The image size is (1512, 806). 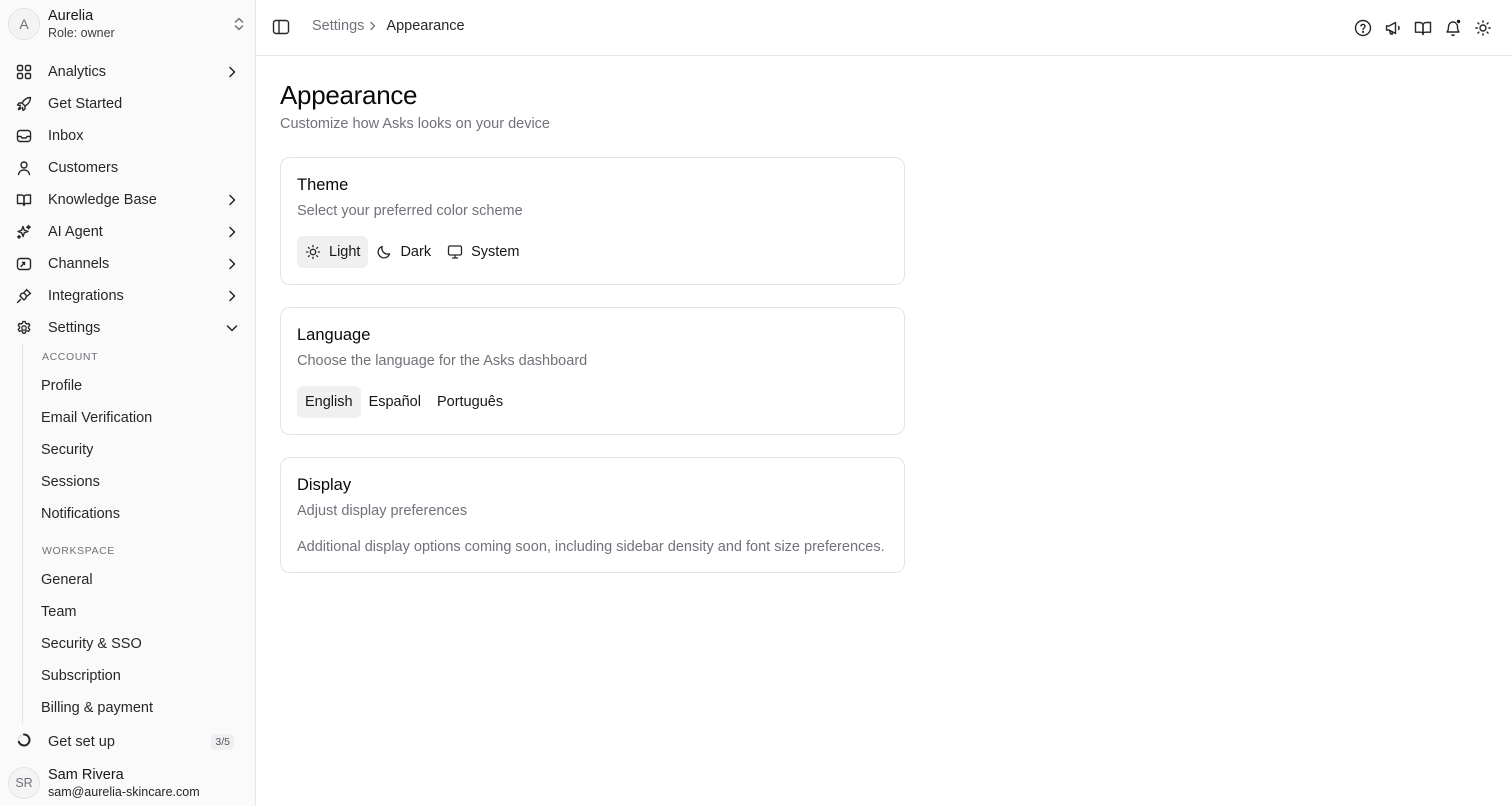 I want to click on user-icon, so click(x=24, y=168).